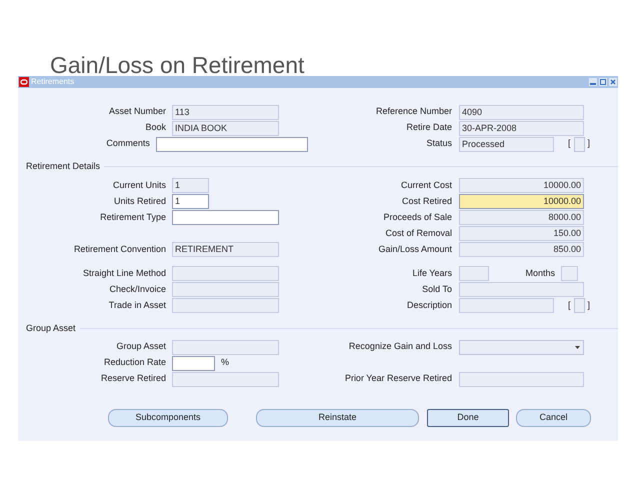 The image size is (638, 478). What do you see at coordinates (521, 249) in the screenshot?
I see `input-field: 850.00` at bounding box center [521, 249].